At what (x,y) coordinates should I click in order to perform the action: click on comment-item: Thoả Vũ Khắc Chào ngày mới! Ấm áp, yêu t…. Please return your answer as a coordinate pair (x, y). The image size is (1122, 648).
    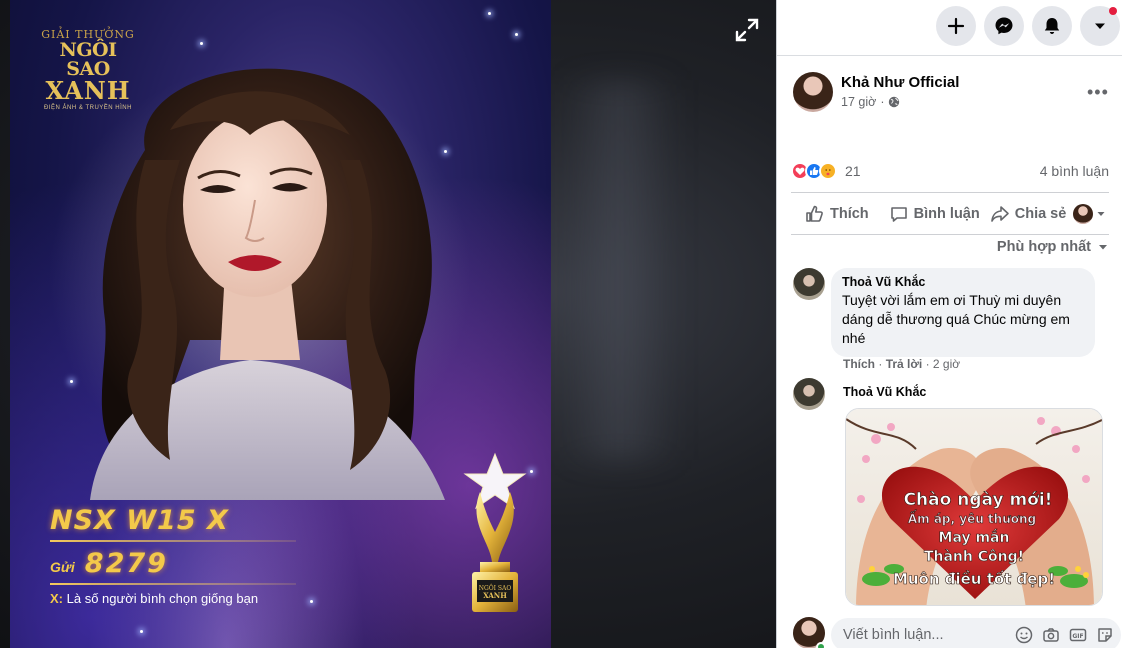
    Looking at the image, I should click on (950, 494).